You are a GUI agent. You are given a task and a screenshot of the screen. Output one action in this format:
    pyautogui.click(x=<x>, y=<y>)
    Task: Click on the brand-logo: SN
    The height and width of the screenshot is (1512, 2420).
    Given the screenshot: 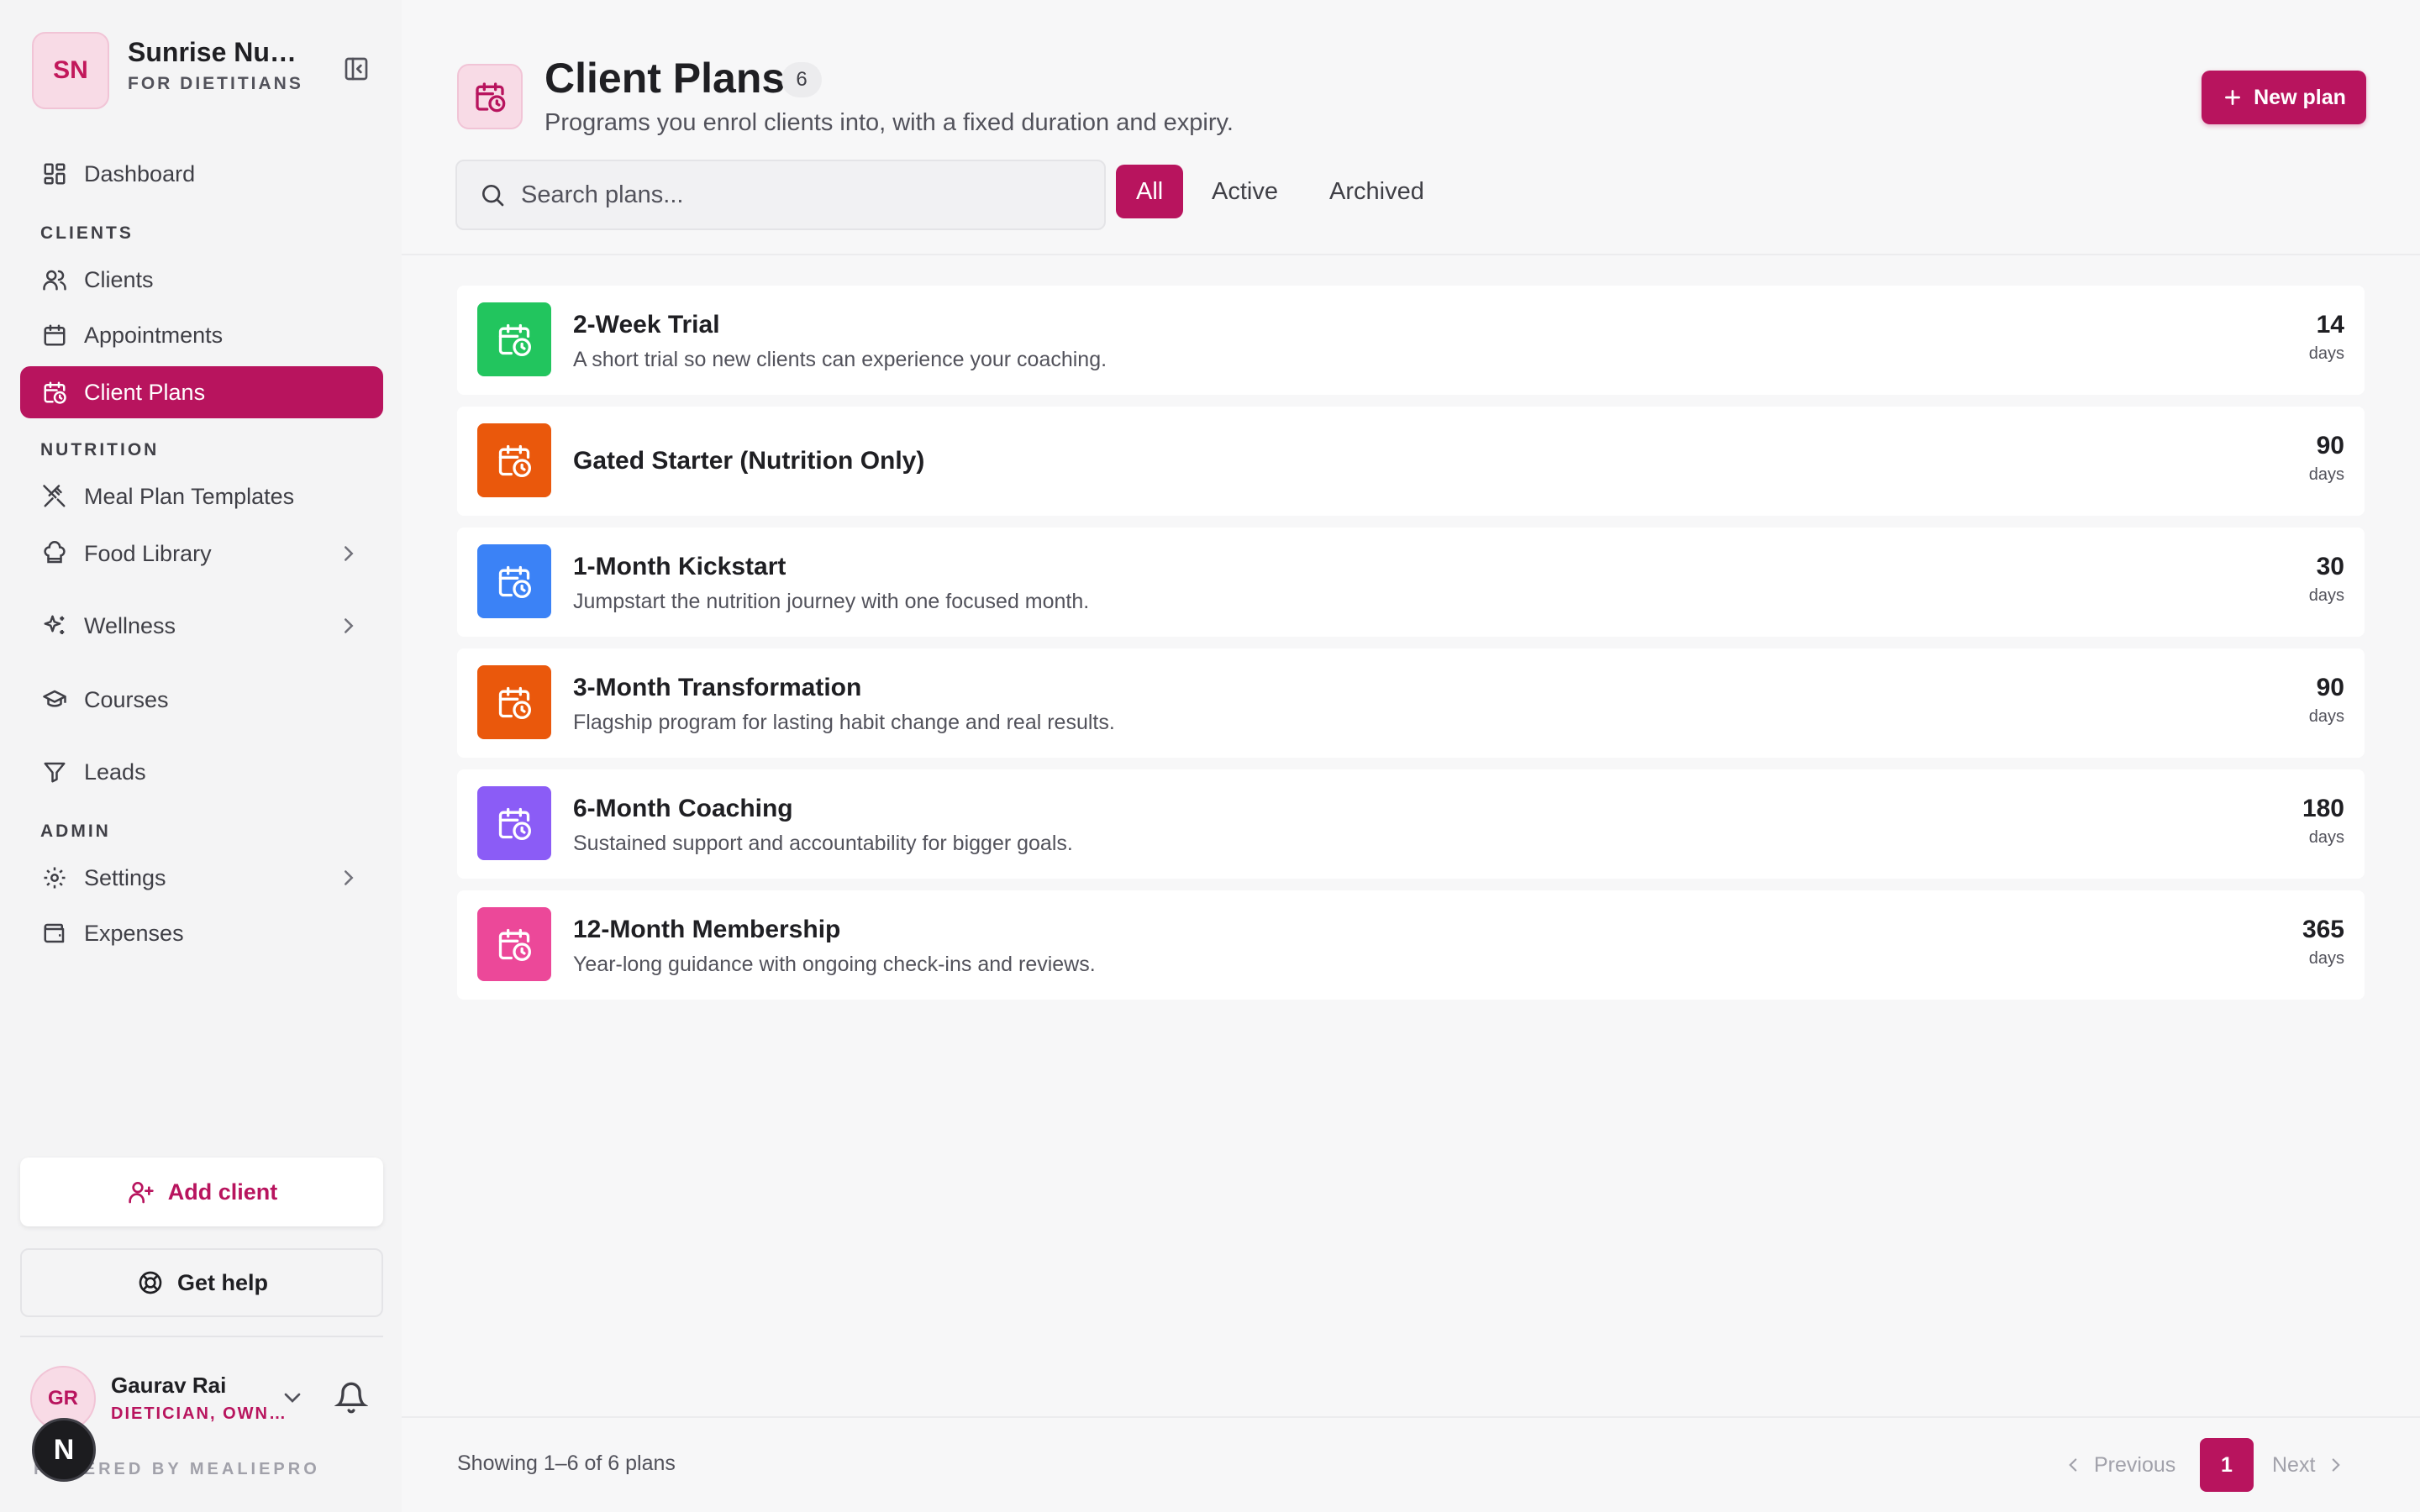 What is the action you would take?
    pyautogui.click(x=70, y=70)
    